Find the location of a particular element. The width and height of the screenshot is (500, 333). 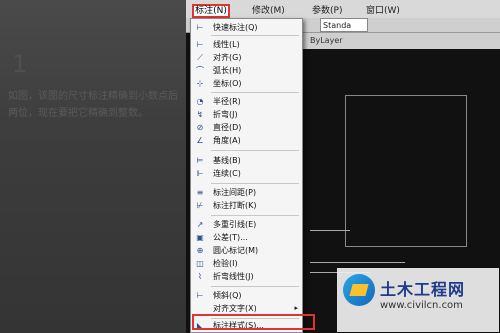

angular-icon: ∠ is located at coordinates (200, 140).